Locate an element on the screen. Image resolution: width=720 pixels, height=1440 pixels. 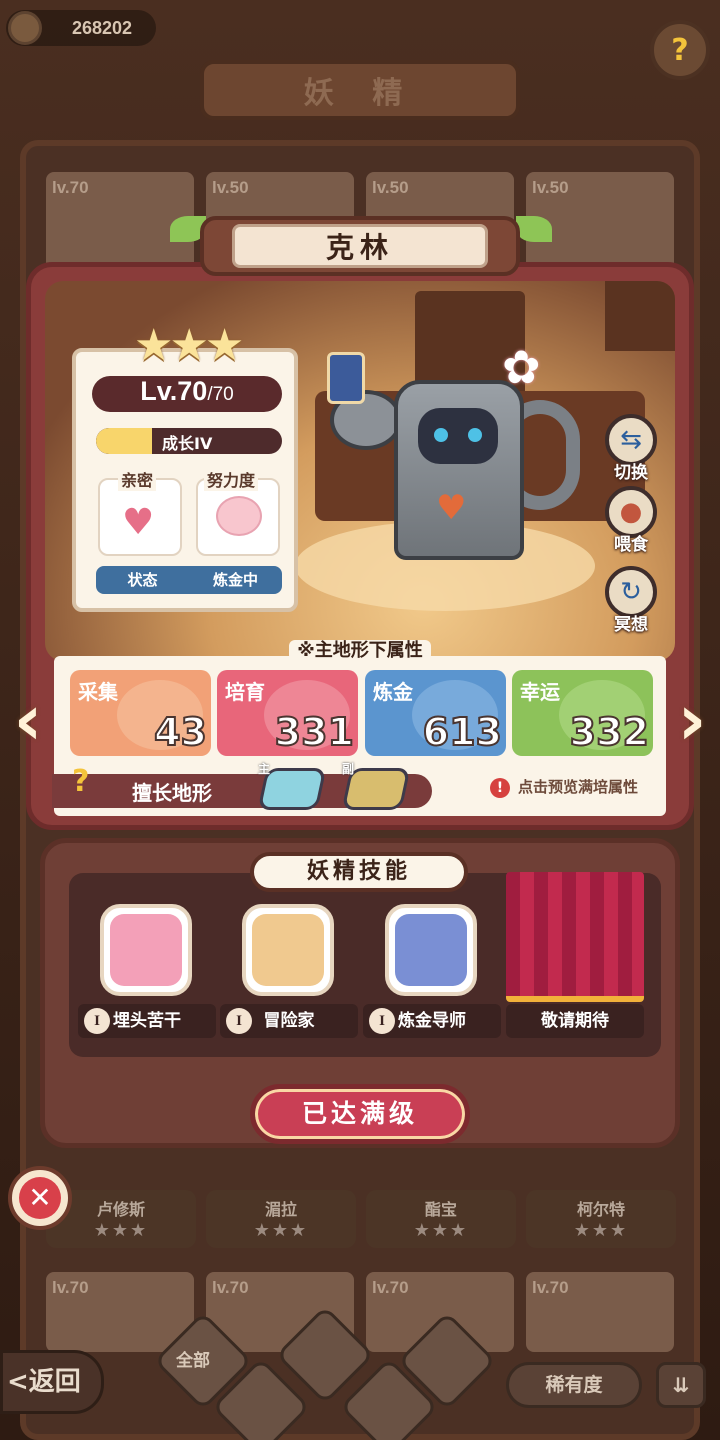
card-name: 湄拉 is located at coordinates (280, 1209).